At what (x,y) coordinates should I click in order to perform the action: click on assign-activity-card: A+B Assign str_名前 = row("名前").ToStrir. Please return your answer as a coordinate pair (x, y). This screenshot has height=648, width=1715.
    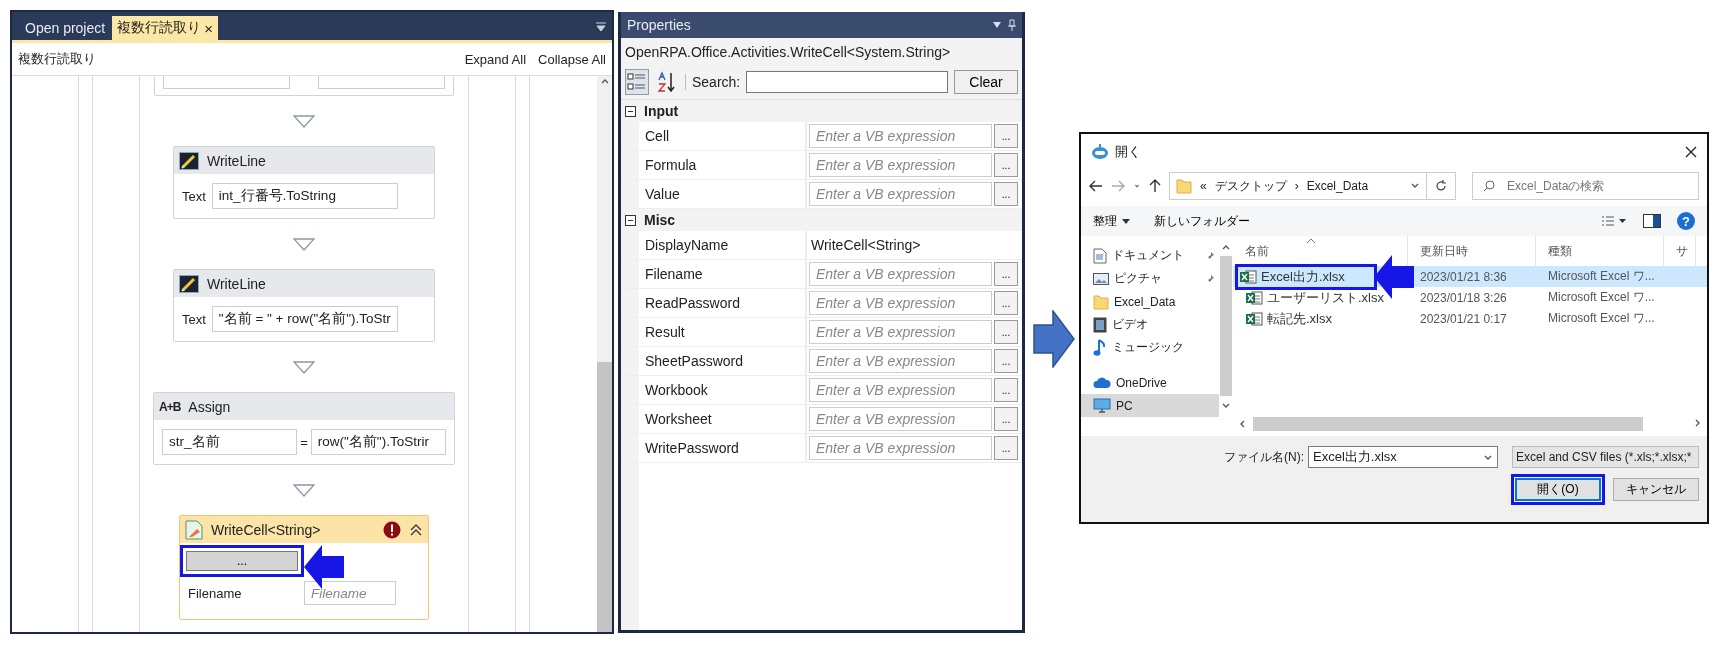
    Looking at the image, I should click on (304, 428).